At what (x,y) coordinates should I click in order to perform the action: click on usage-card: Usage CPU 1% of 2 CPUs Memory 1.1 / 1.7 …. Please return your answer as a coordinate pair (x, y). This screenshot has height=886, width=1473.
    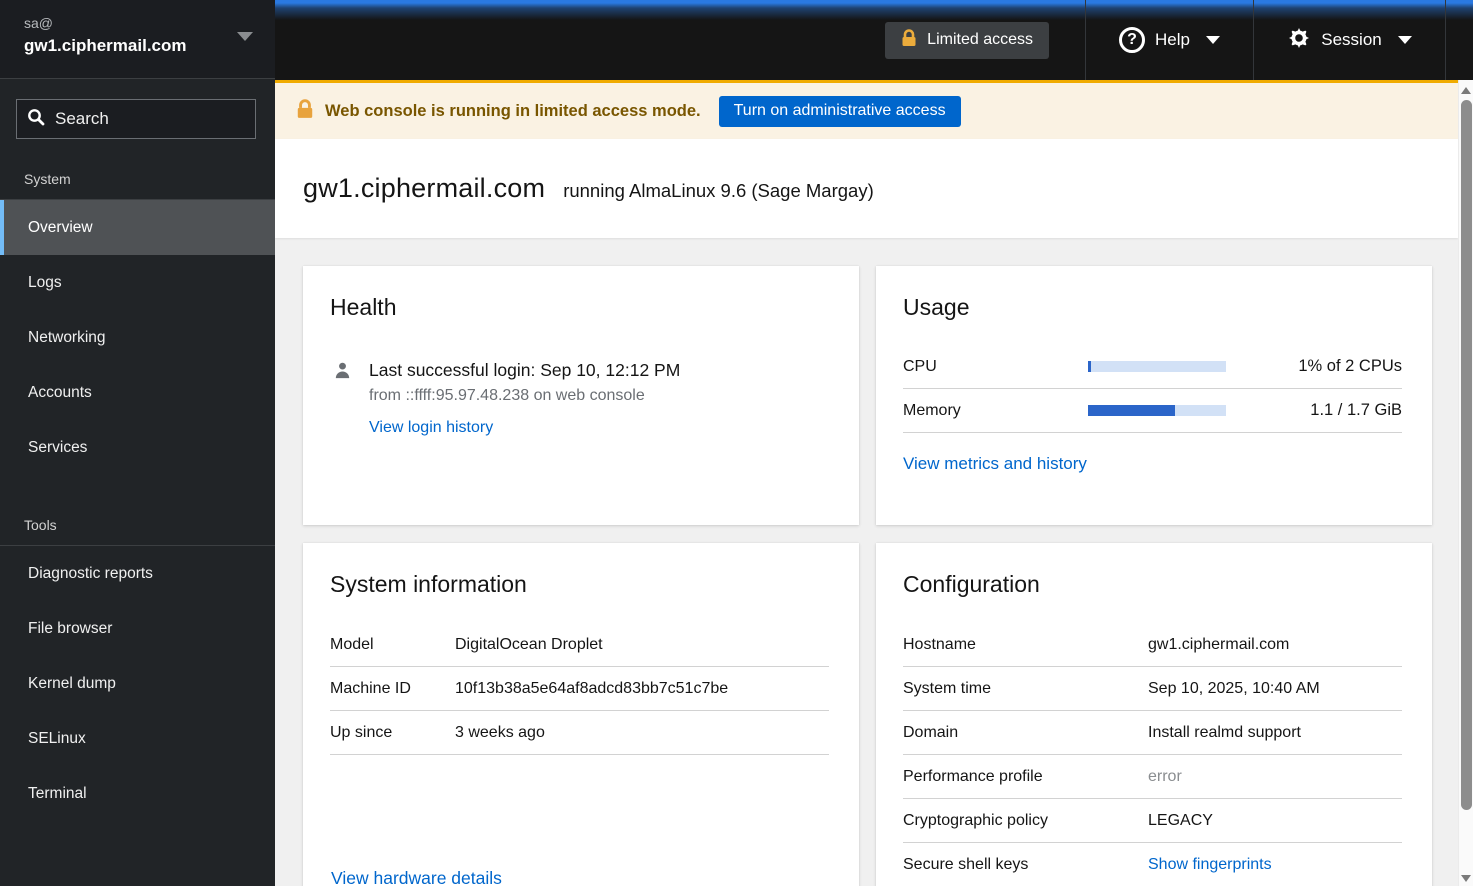
    Looking at the image, I should click on (1154, 395).